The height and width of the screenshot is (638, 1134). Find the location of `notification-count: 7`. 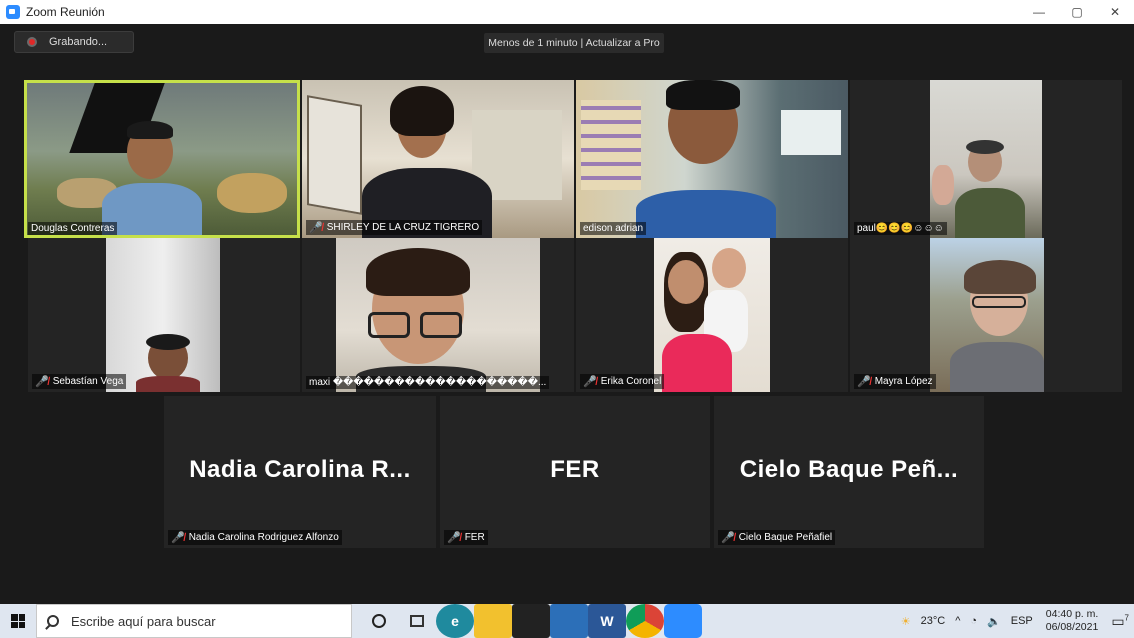

notification-count: 7 is located at coordinates (1126, 617).